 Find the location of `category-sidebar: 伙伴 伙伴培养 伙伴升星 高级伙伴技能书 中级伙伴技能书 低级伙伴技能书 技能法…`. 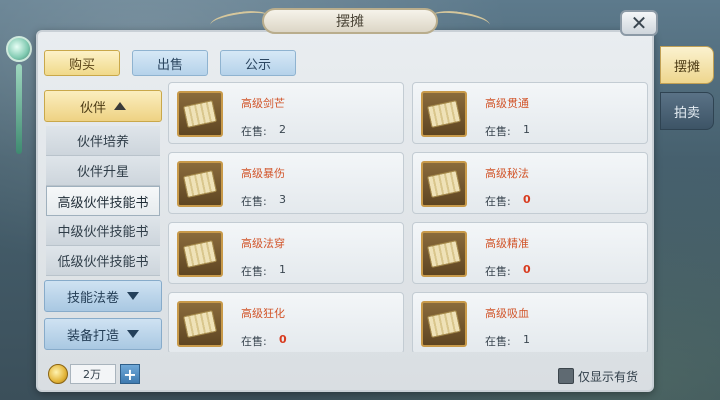

category-sidebar: 伙伴 伙伴培养 伙伴升星 高级伙伴技能书 中级伙伴技能书 低级伙伴技能书 技能法… is located at coordinates (103, 221).